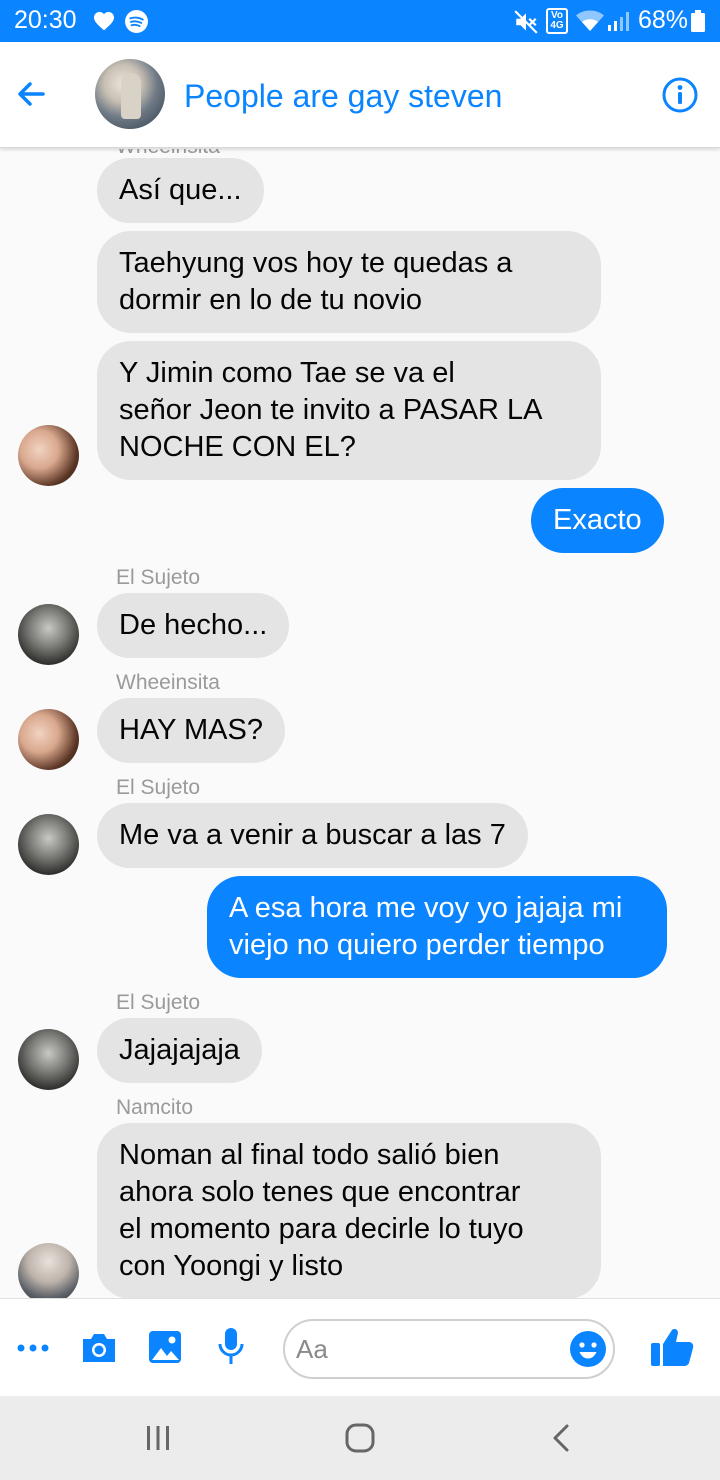 The width and height of the screenshot is (720, 1480). What do you see at coordinates (309, 1155) in the screenshot?
I see `message-text: Noman al final todo salió bien` at bounding box center [309, 1155].